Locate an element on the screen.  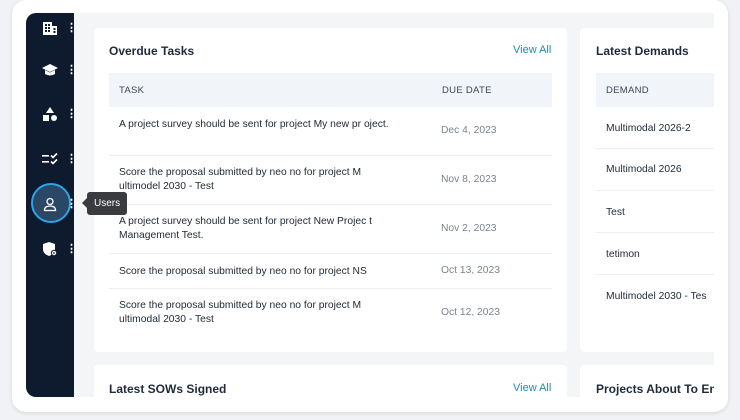
demand-name: tetimon is located at coordinates (623, 254).